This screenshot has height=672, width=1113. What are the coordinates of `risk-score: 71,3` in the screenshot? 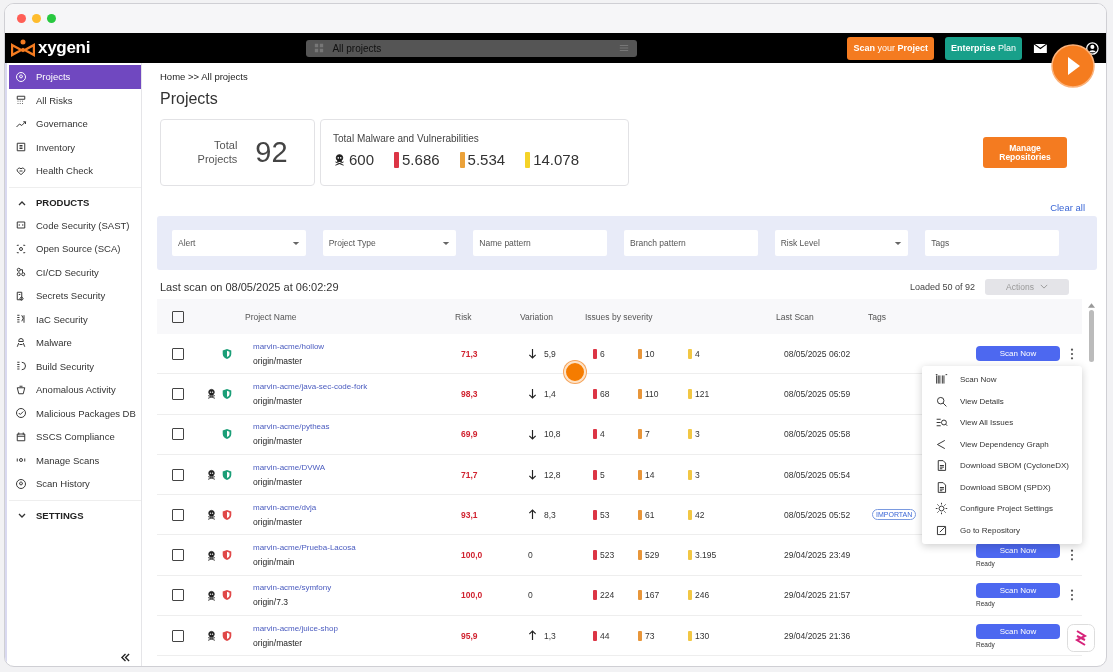 It's located at (469, 353).